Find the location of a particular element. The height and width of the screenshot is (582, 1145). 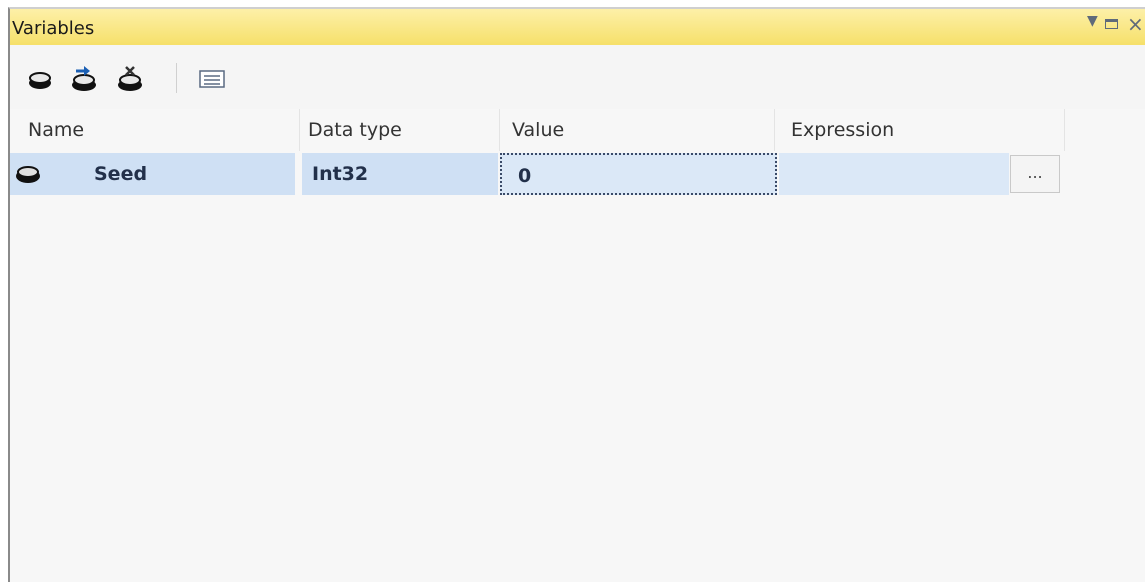

close-icon: × is located at coordinates (1135, 24).